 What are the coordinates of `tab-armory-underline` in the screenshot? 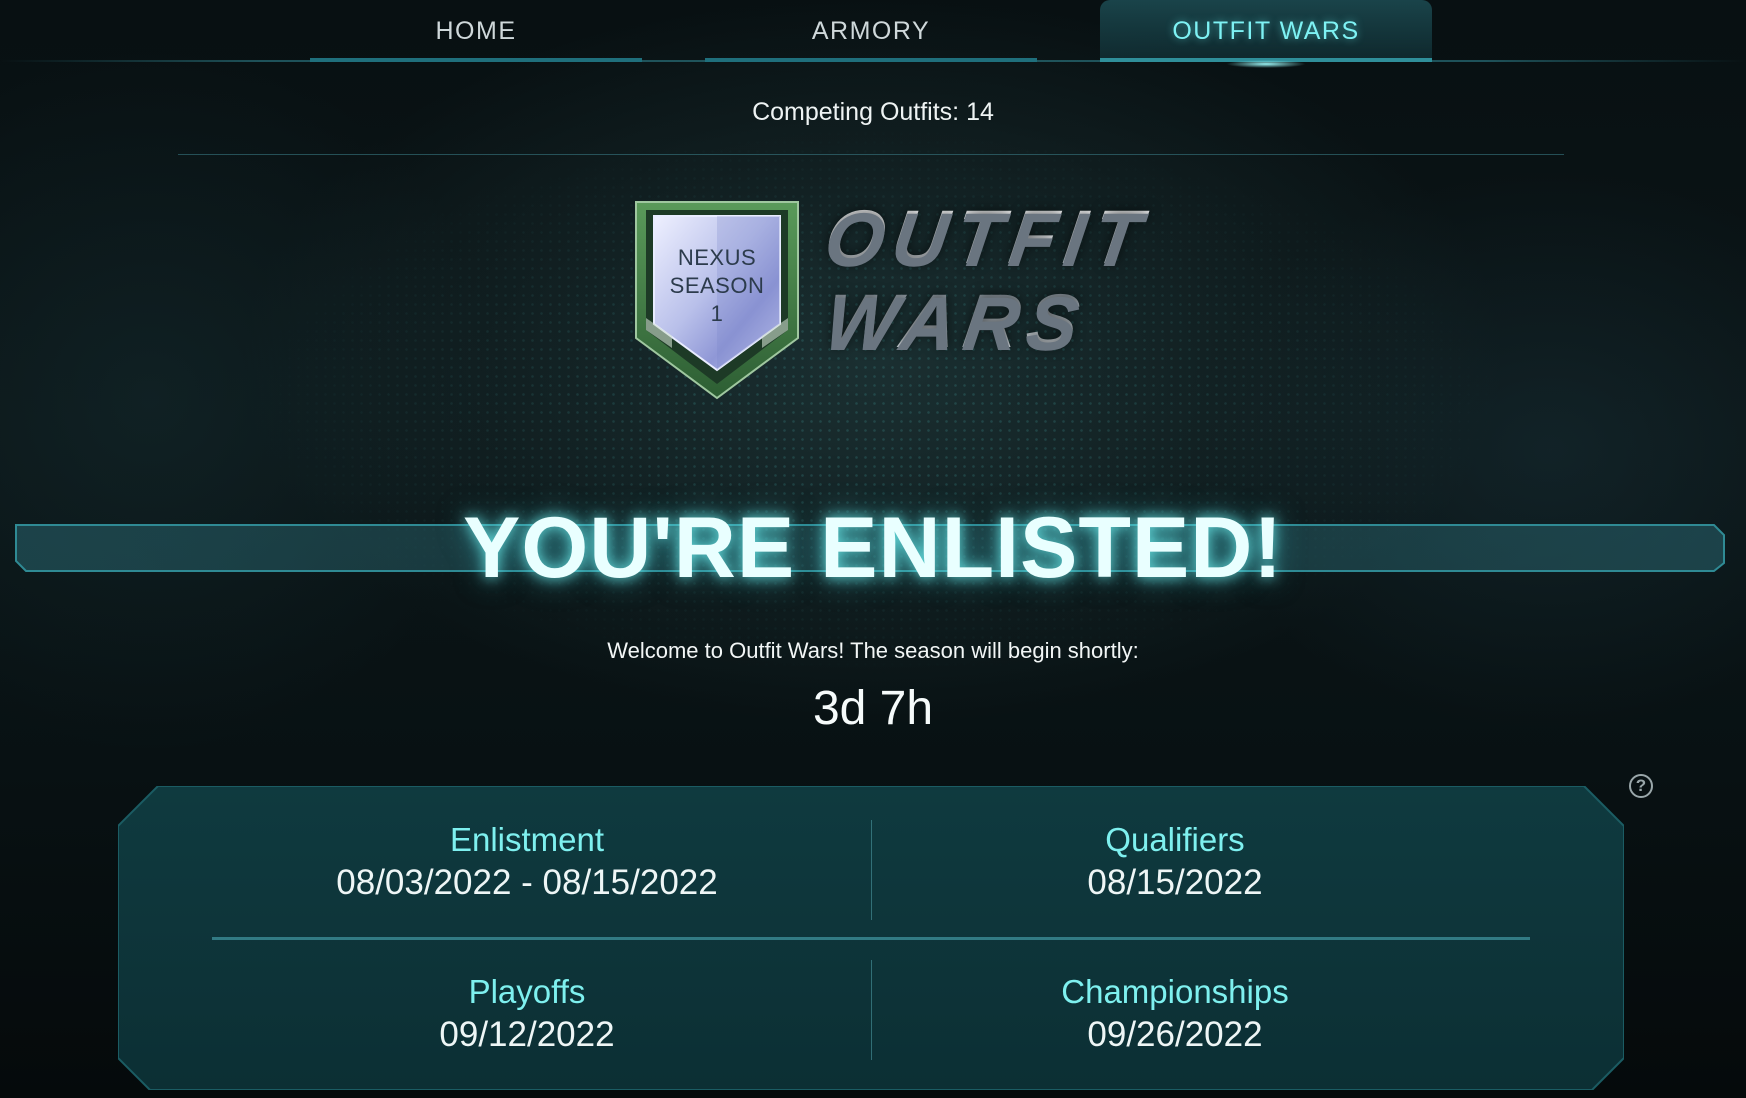 It's located at (871, 60).